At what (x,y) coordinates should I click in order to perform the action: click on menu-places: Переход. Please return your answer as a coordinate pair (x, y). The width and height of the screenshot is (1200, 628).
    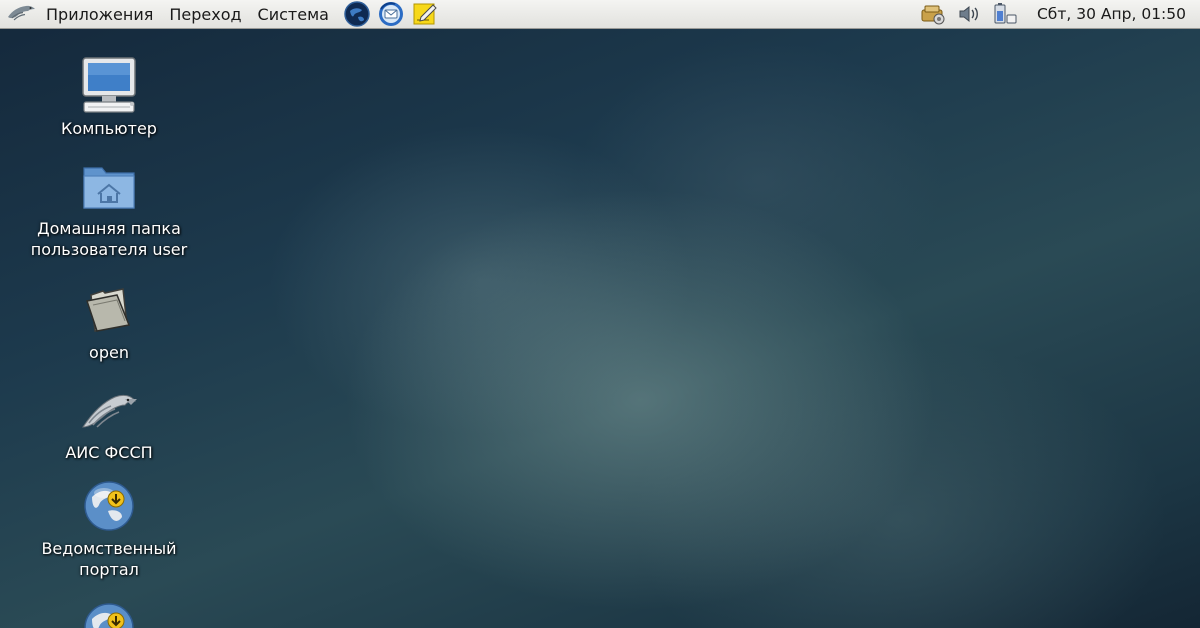
    Looking at the image, I should click on (205, 14).